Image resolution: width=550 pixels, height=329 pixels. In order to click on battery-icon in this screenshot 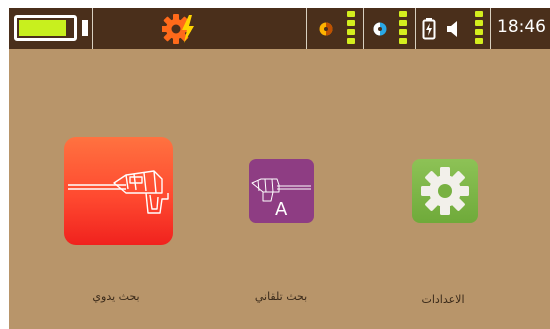, I will do `click(45, 28)`.